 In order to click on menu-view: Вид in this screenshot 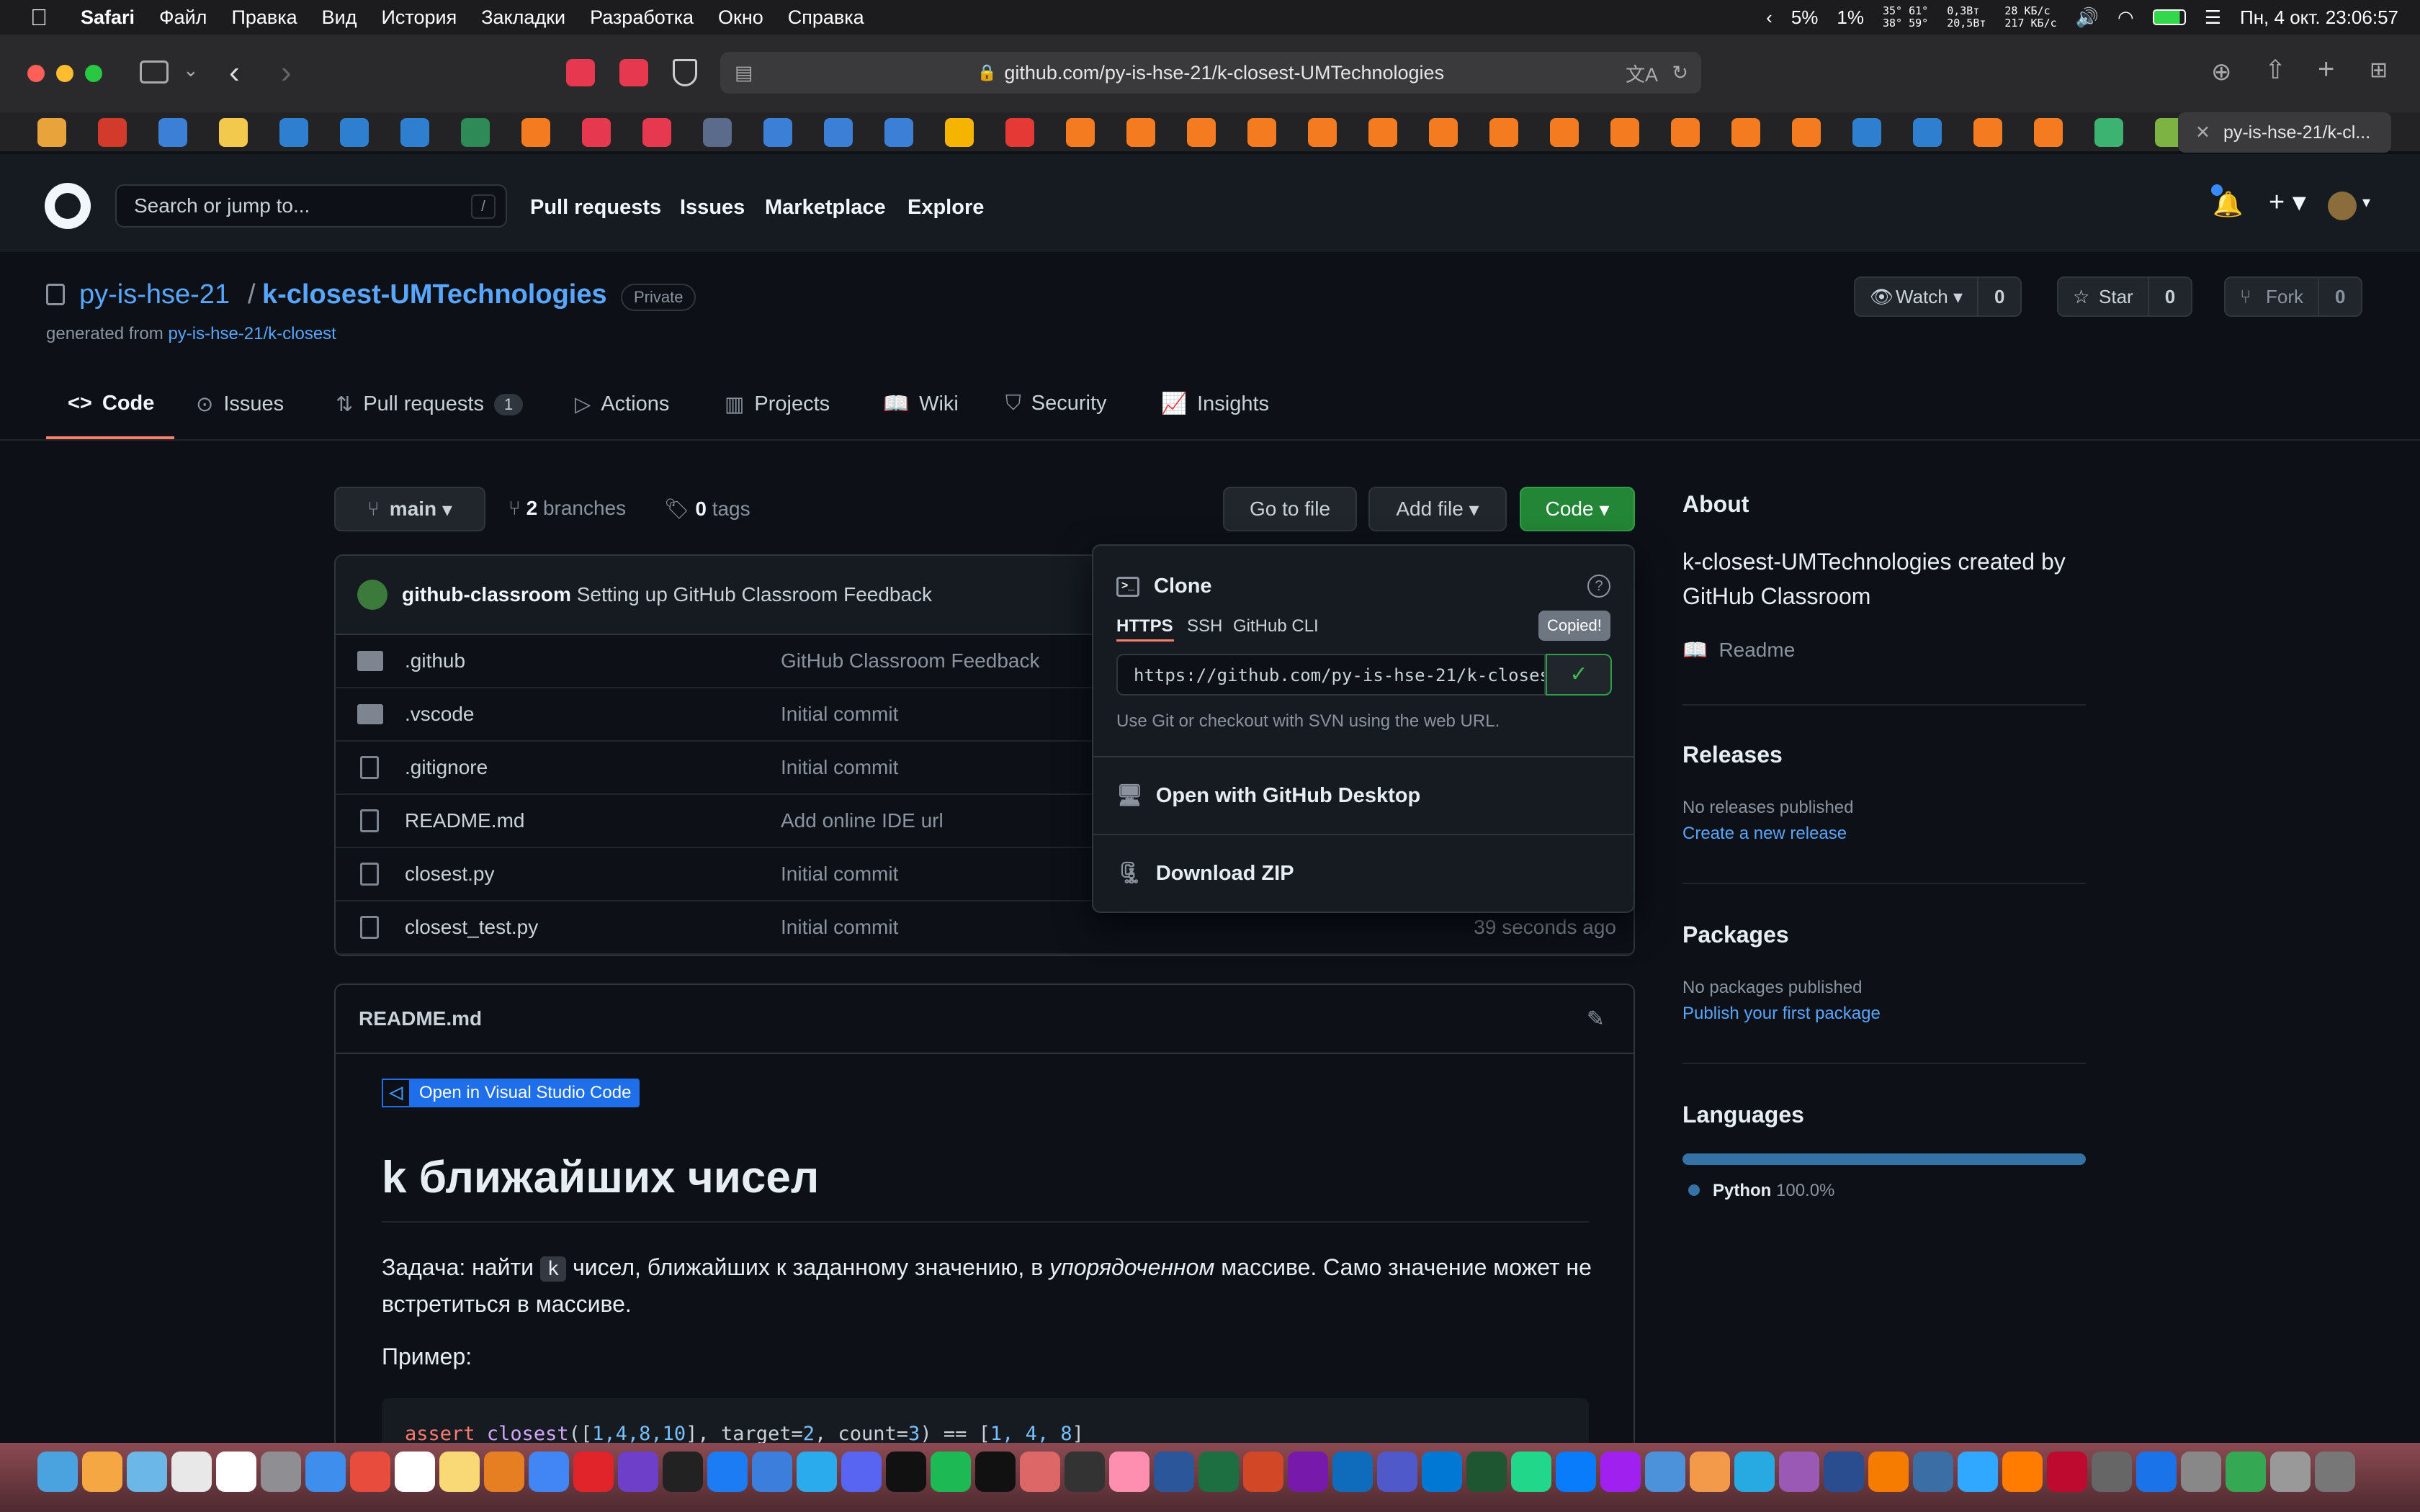, I will do `click(339, 17)`.